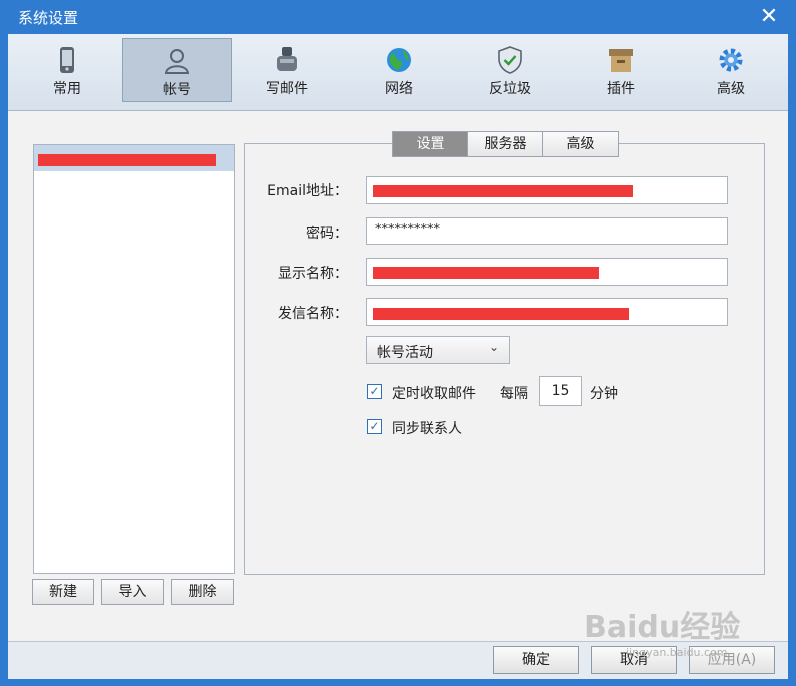  I want to click on tool-account: 帐号, so click(177, 70).